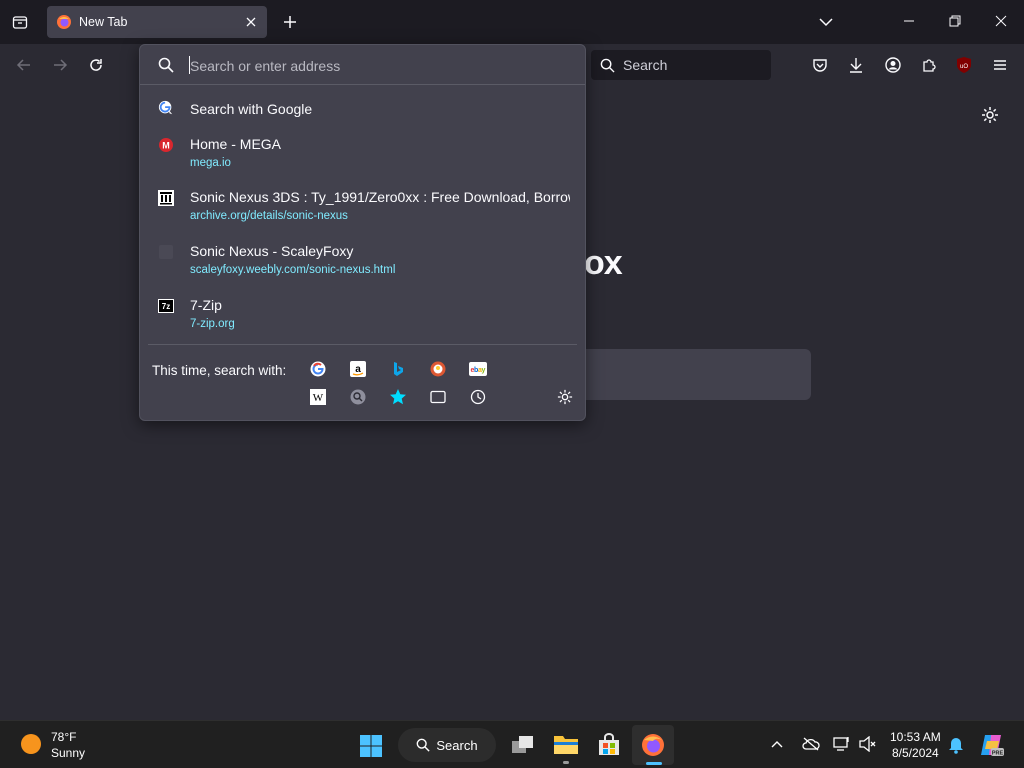 This screenshot has width=1024, height=768. I want to click on tabs-search-button, so click(438, 397).